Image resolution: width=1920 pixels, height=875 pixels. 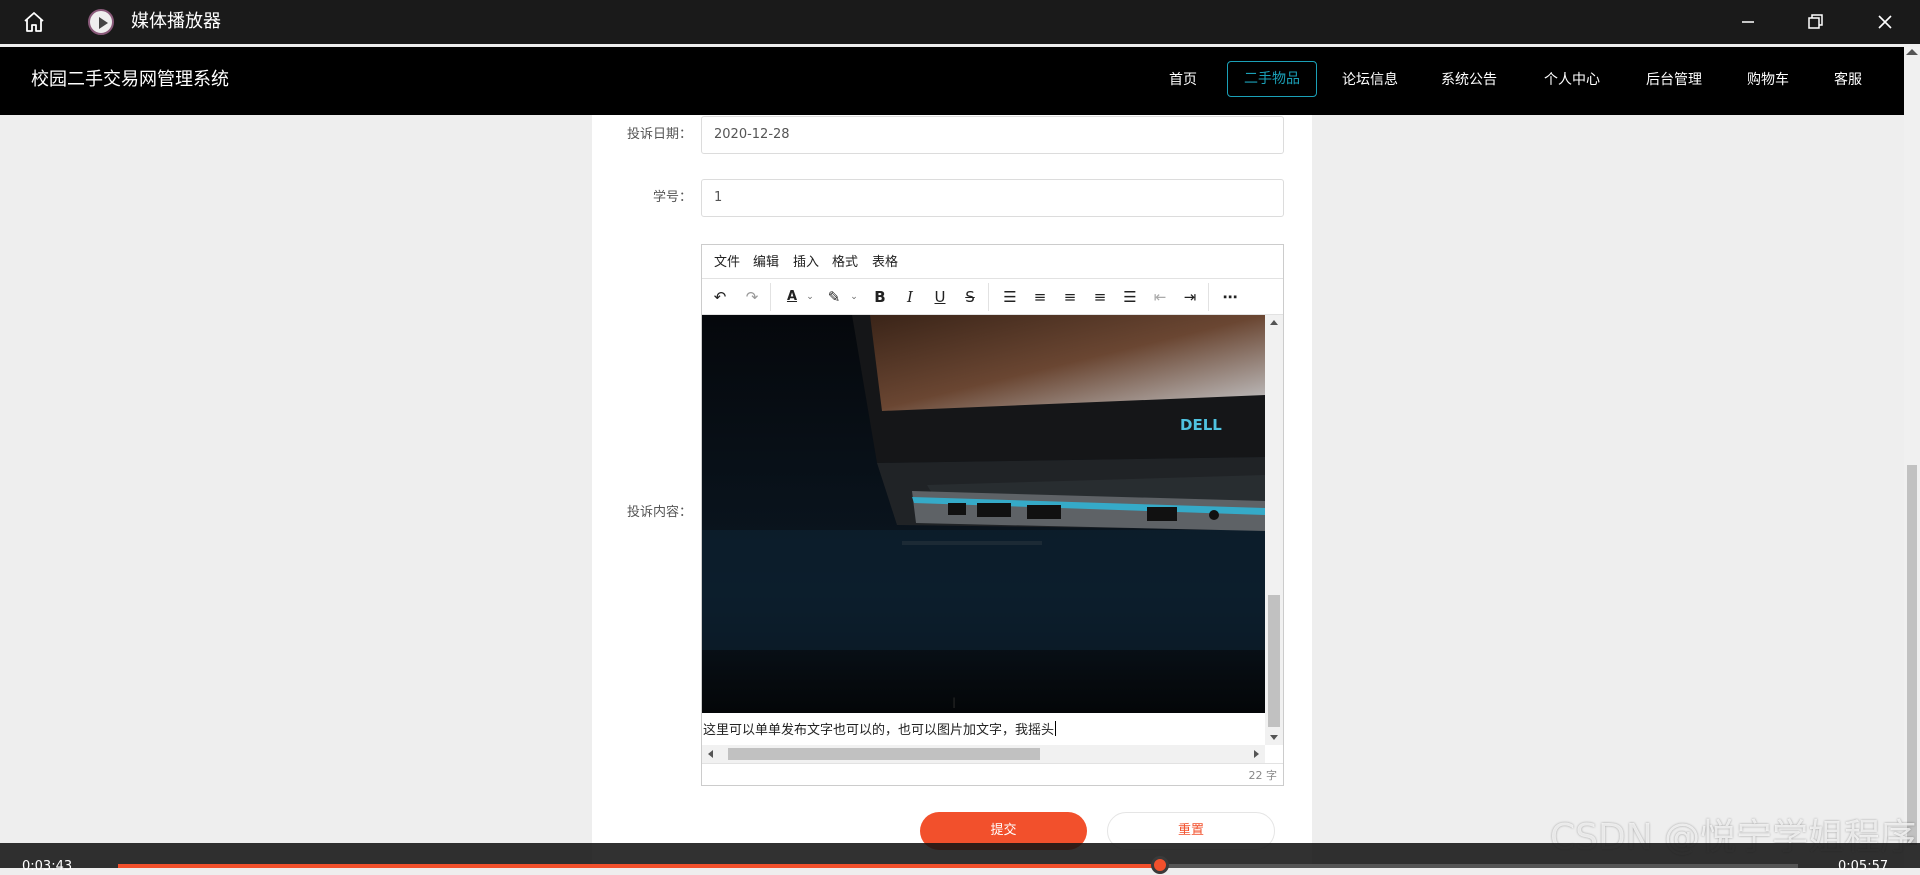 What do you see at coordinates (1263, 775) in the screenshot?
I see `word-count: 22 字` at bounding box center [1263, 775].